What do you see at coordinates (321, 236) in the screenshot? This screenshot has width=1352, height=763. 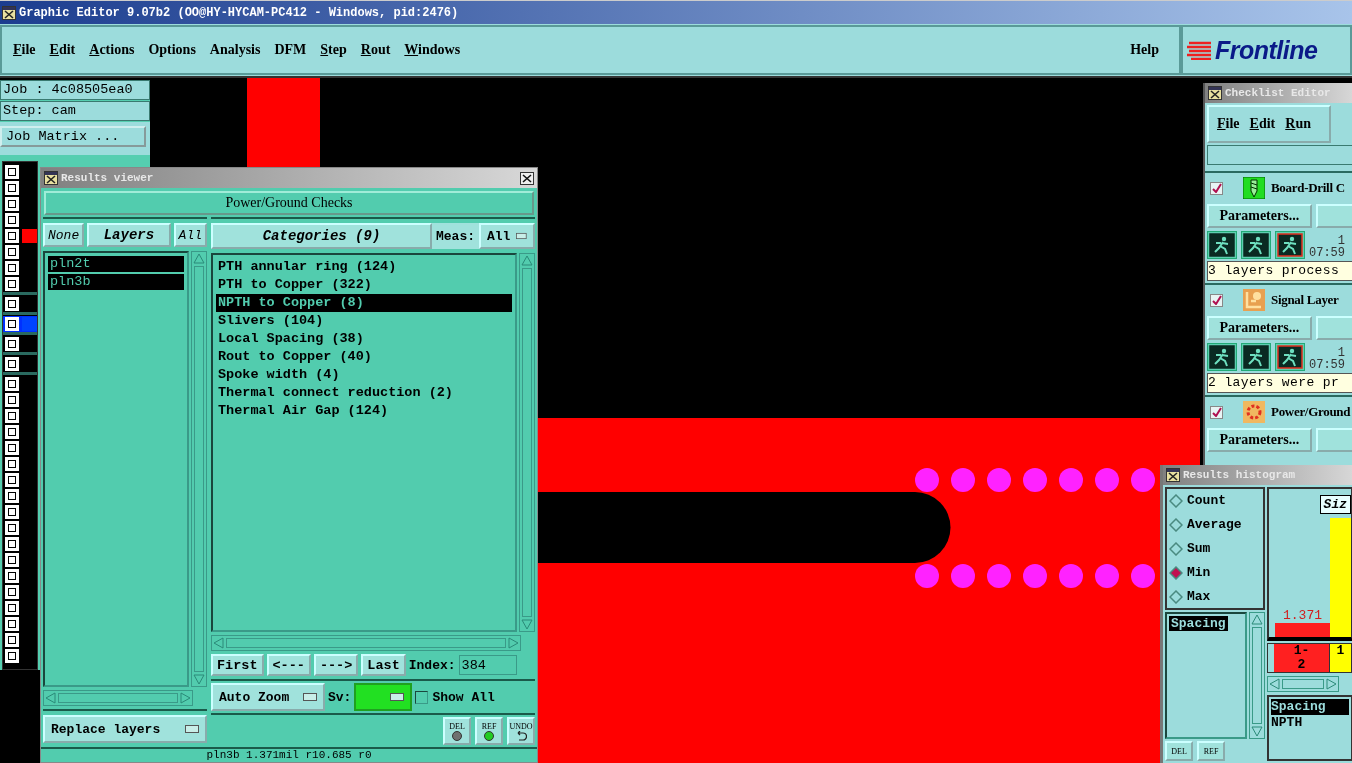 I see `categories-button: Categories (9)` at bounding box center [321, 236].